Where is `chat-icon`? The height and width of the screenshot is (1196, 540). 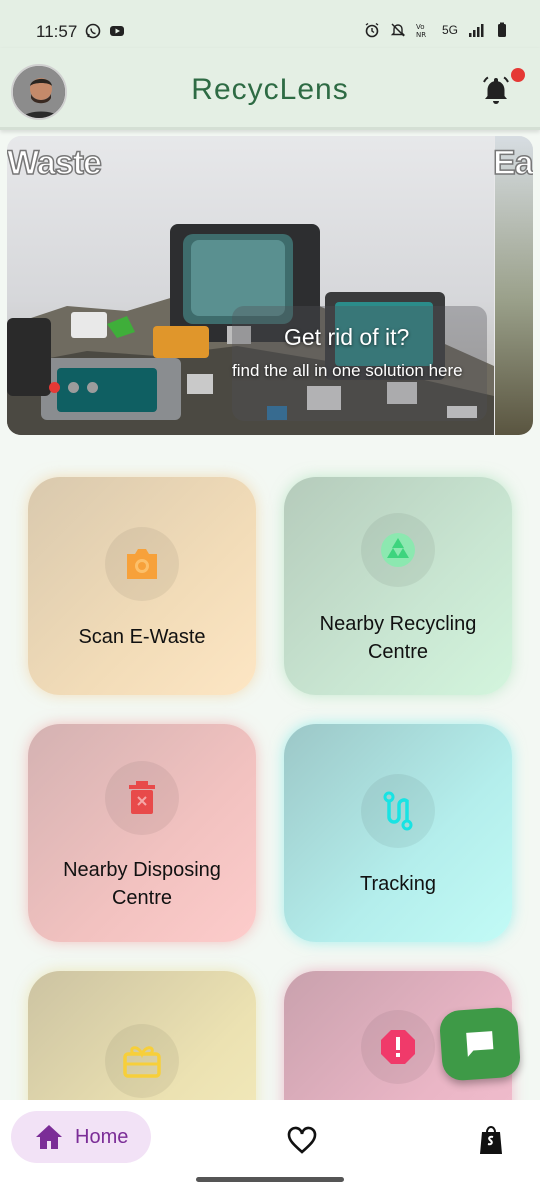
chat-icon is located at coordinates (480, 1044).